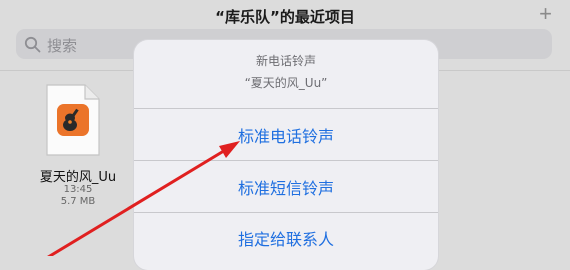  Describe the element at coordinates (62, 46) in the screenshot. I see `search-placeholder: 搜索` at that location.